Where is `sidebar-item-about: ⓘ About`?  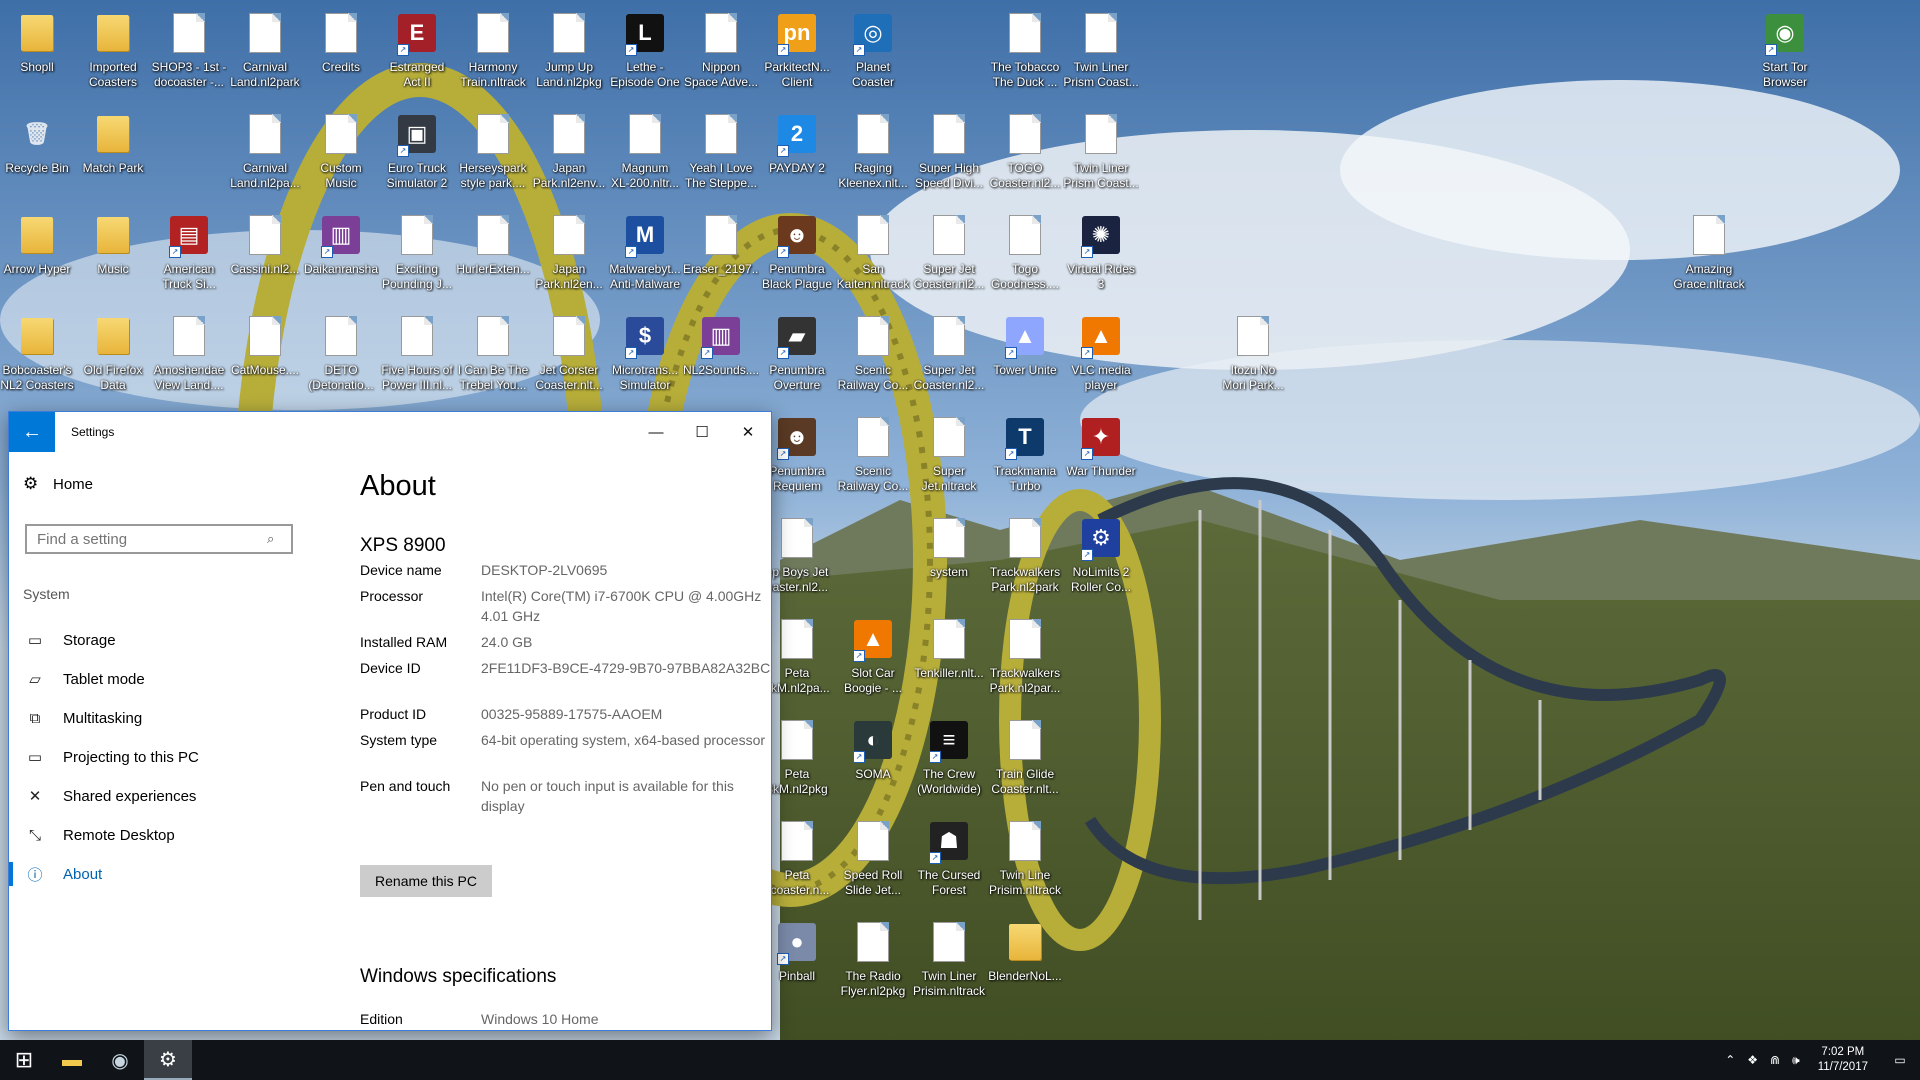
sidebar-item-about: ⓘ About is located at coordinates (159, 874).